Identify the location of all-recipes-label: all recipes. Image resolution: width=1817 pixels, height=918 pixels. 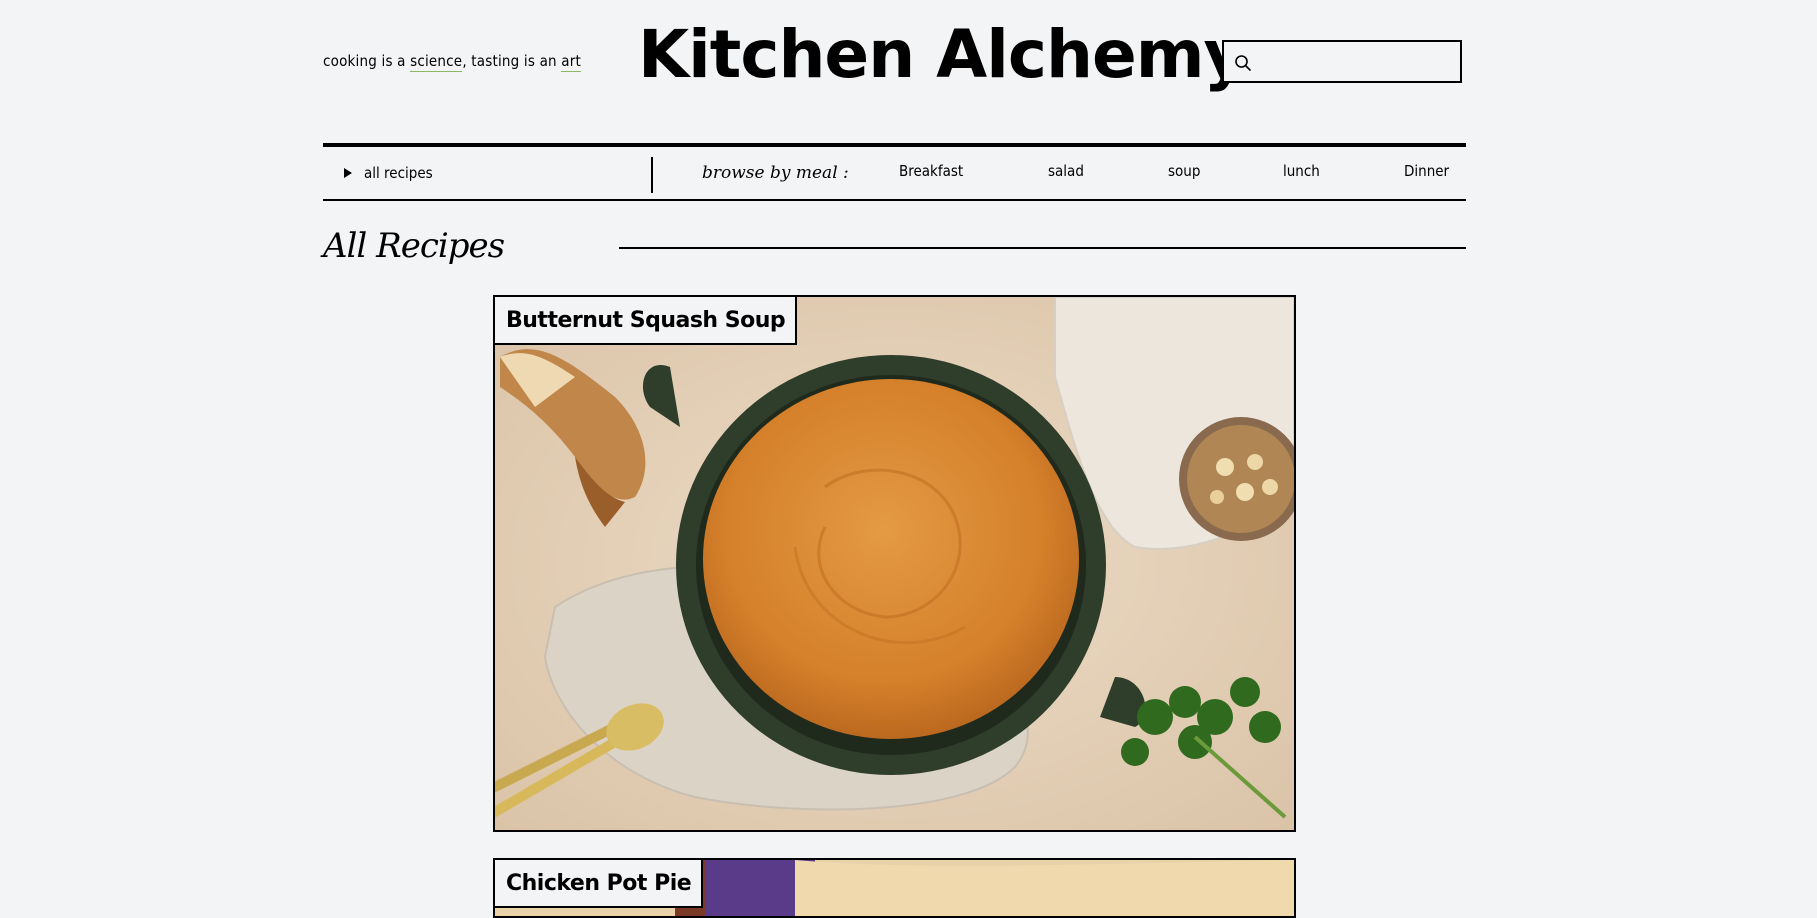
(398, 173).